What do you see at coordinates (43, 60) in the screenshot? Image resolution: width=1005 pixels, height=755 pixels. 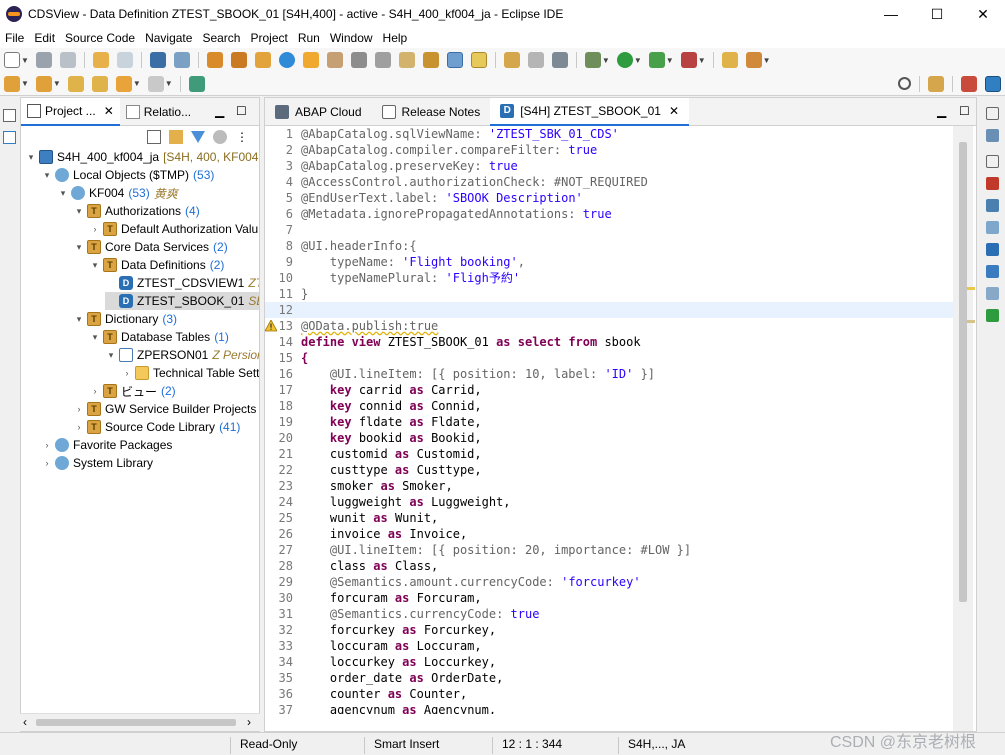 I see `save-icon` at bounding box center [43, 60].